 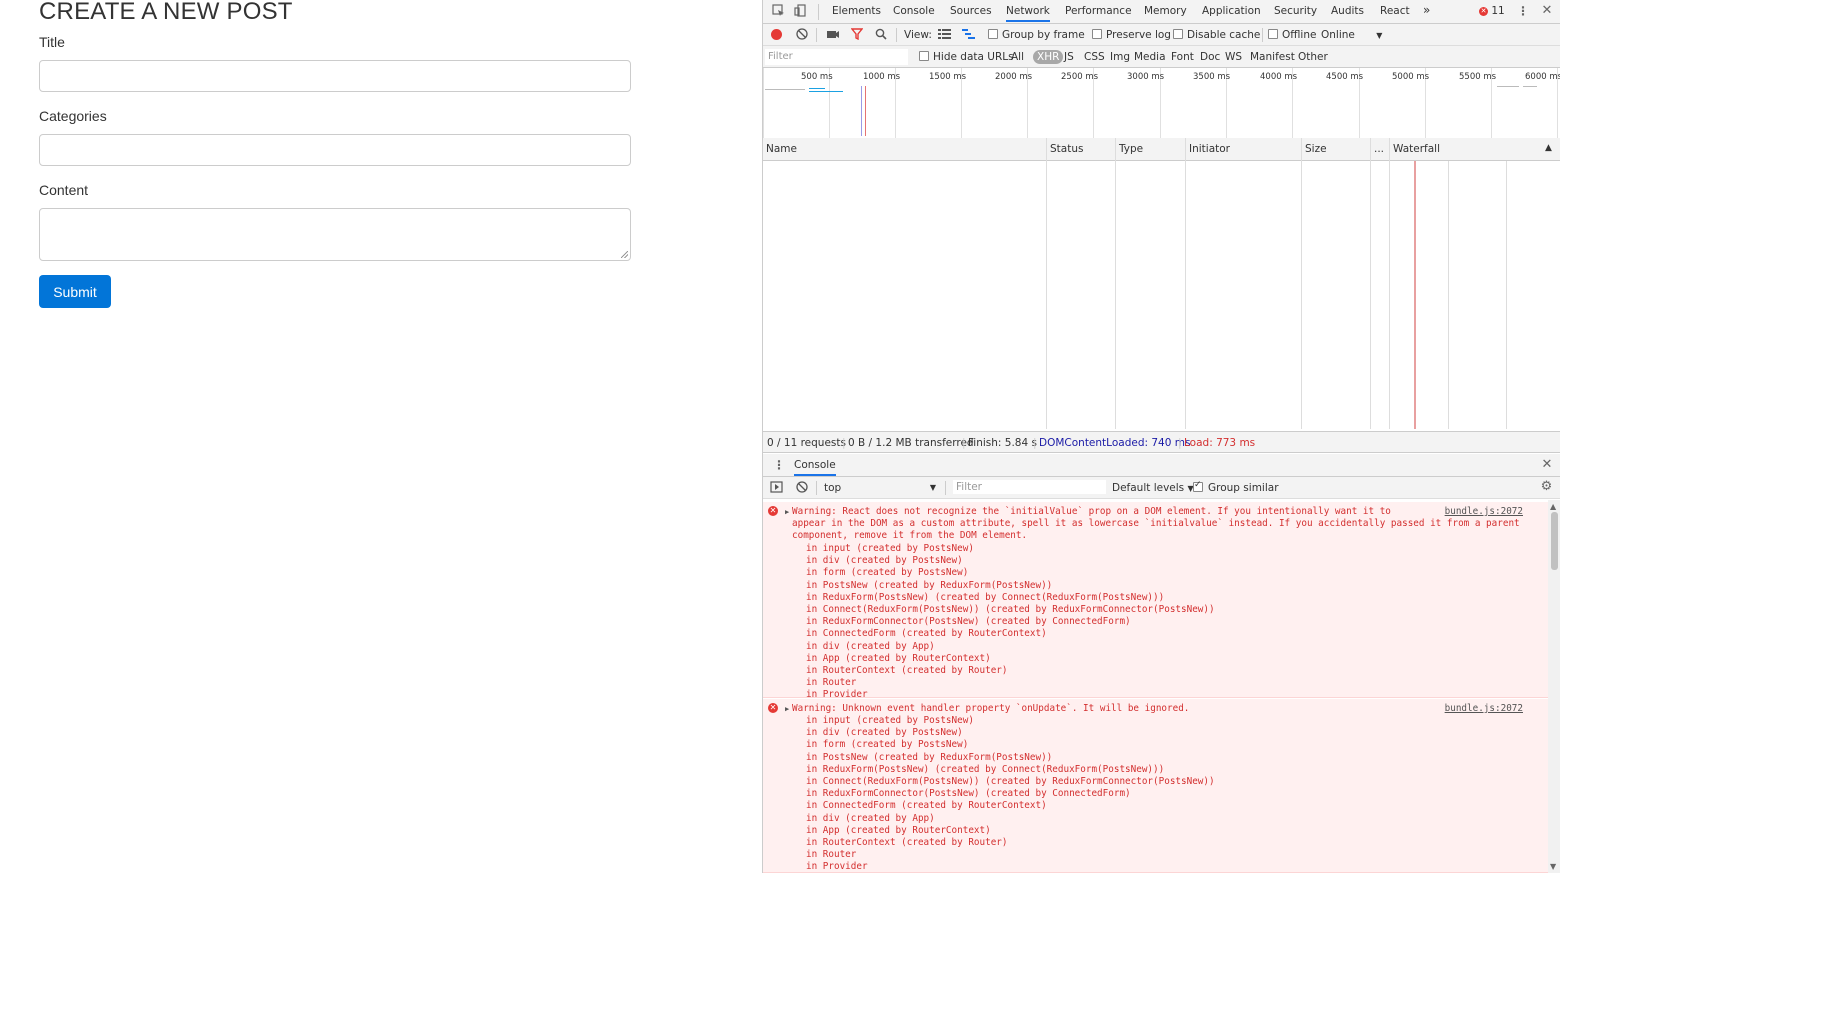 I want to click on error-icon: ✕, so click(x=773, y=511).